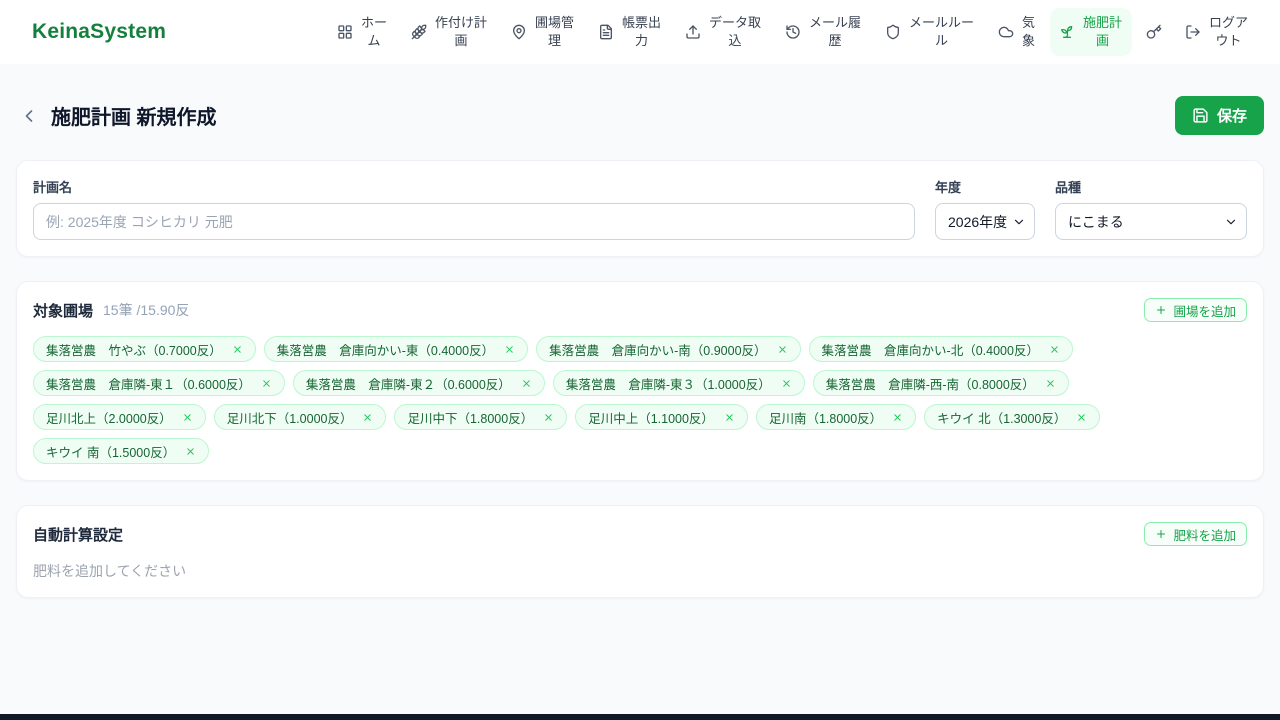 This screenshot has width=1280, height=720. What do you see at coordinates (1028, 31) in the screenshot?
I see `nav-item-label: 気象` at bounding box center [1028, 31].